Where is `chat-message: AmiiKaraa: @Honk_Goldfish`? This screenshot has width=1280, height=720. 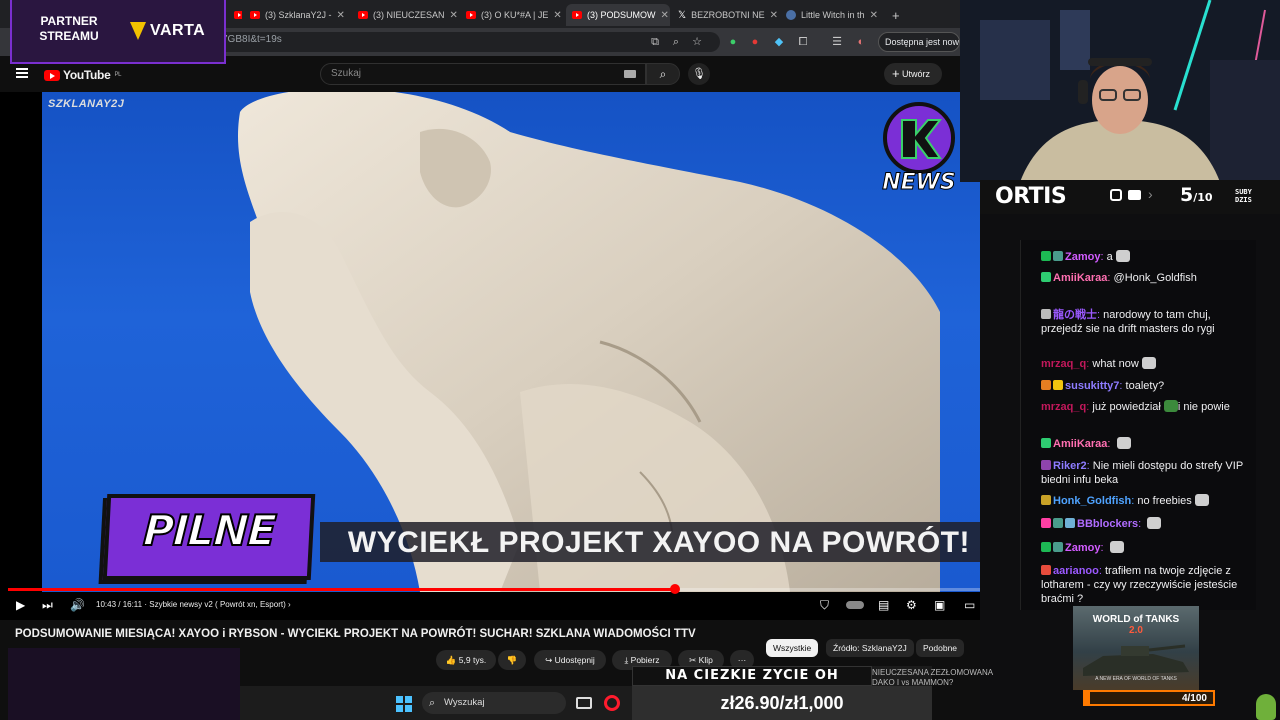
chat-message: AmiiKaraa: @Honk_Goldfish is located at coordinates (1146, 278).